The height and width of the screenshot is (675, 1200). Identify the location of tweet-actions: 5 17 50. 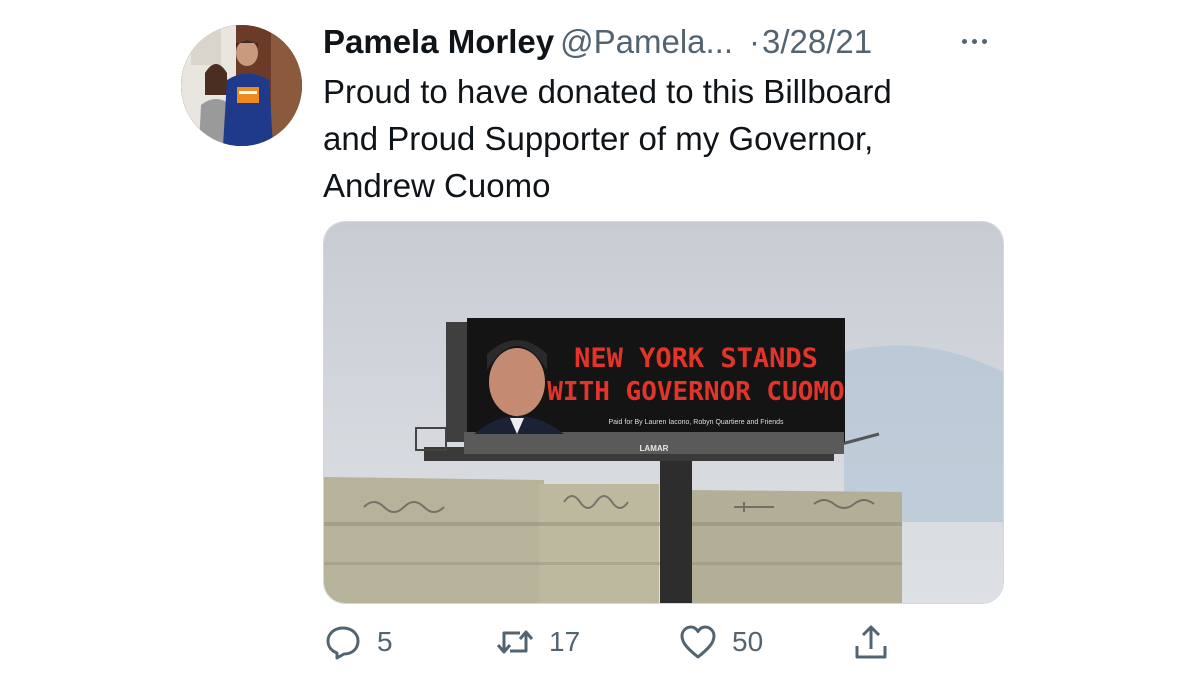
(663, 642).